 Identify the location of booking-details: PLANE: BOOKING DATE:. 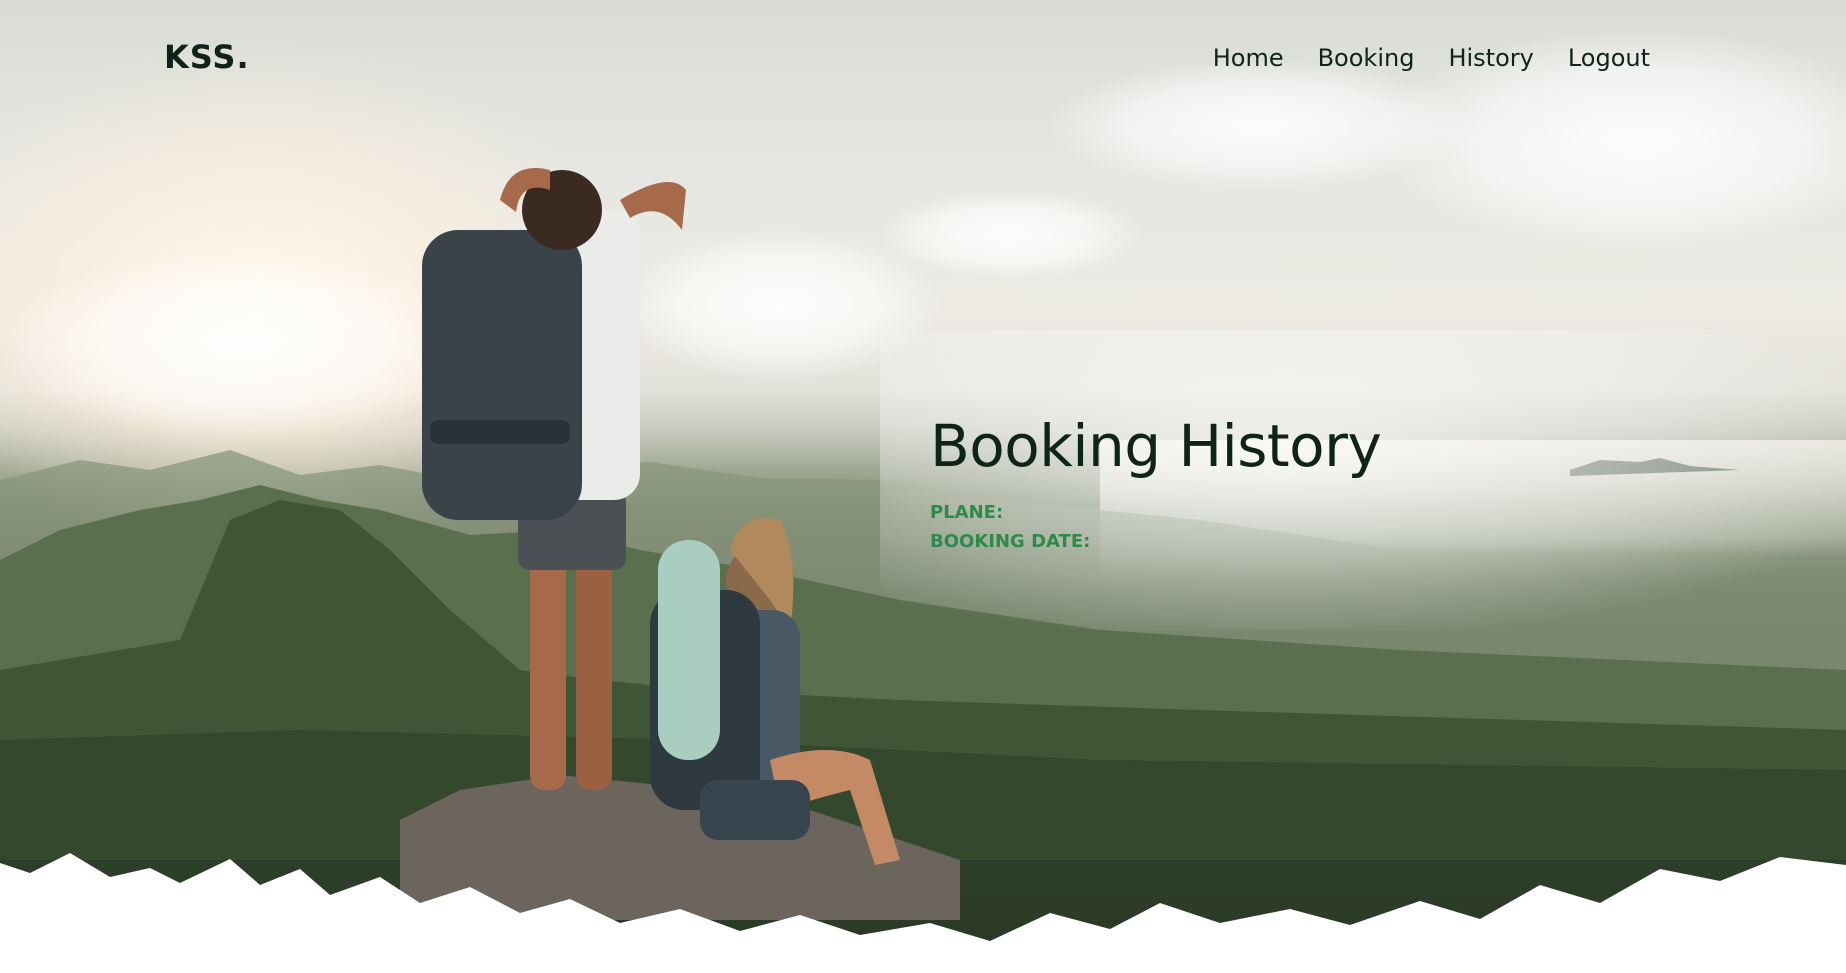
(1280, 527).